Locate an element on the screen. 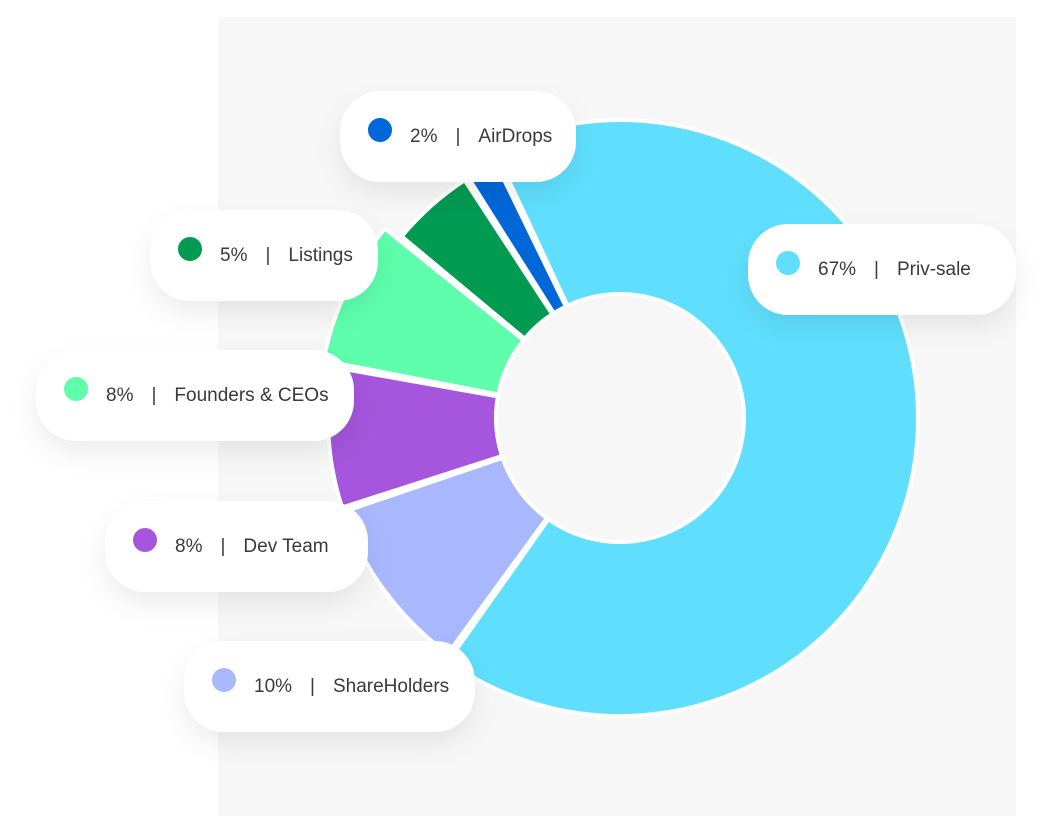 This screenshot has height=816, width=1052. label-devteam-name: Dev Team is located at coordinates (286, 546).